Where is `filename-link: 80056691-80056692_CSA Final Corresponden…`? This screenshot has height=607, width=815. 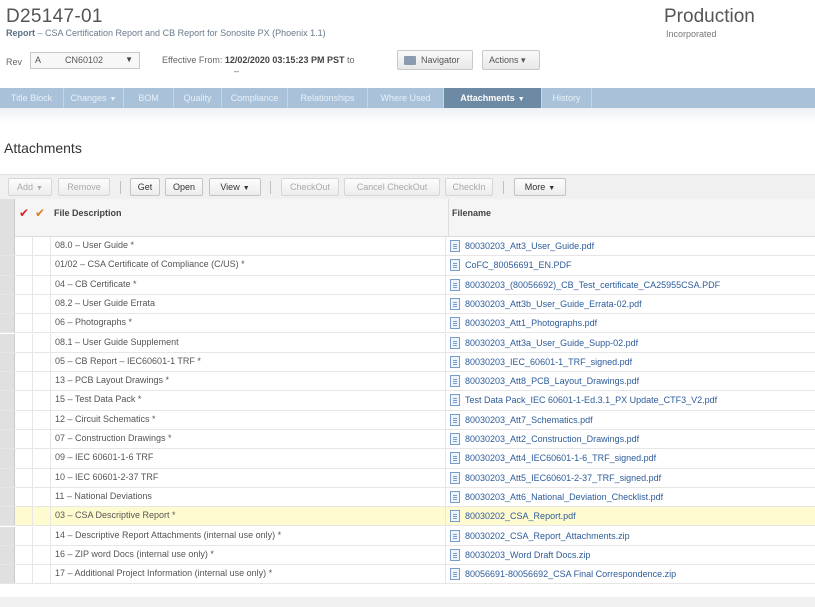 filename-link: 80056691-80056692_CSA Final Corresponden… is located at coordinates (570, 574).